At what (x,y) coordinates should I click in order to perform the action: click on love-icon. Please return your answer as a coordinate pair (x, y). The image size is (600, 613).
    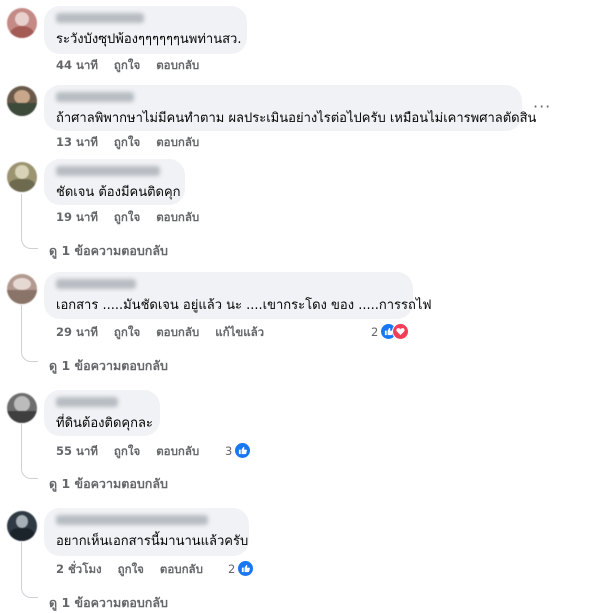
    Looking at the image, I should click on (401, 331).